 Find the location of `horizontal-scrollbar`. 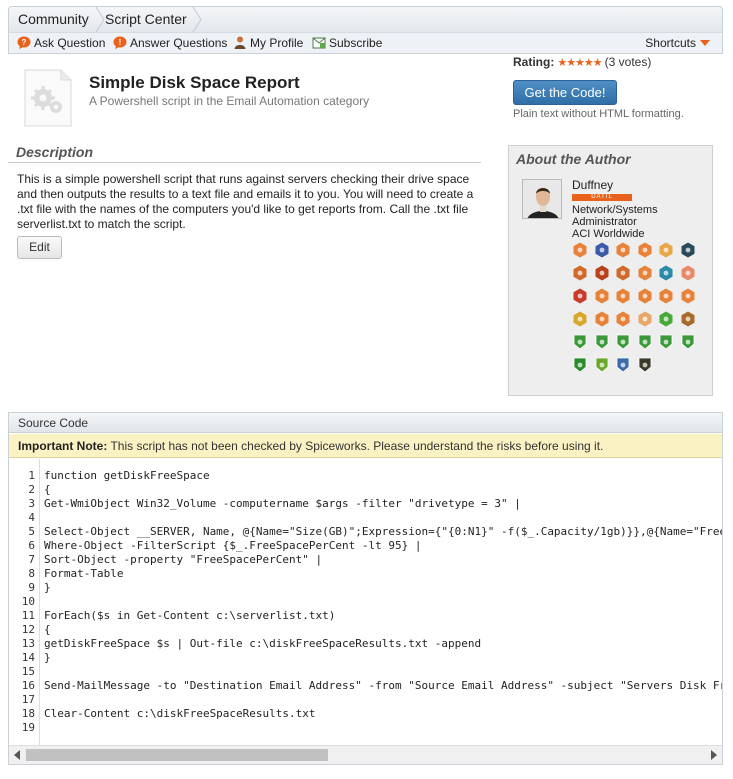

horizontal-scrollbar is located at coordinates (365, 754).